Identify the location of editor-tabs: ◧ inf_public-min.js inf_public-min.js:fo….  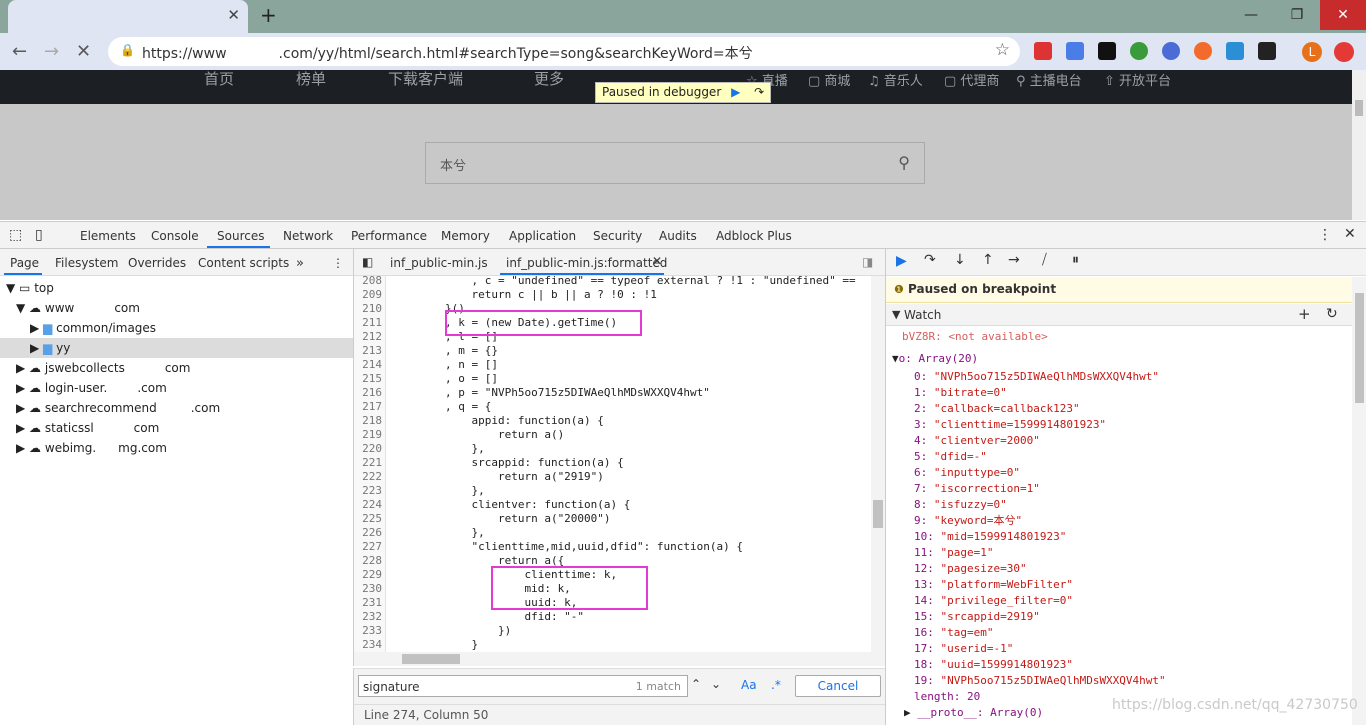
(619, 262).